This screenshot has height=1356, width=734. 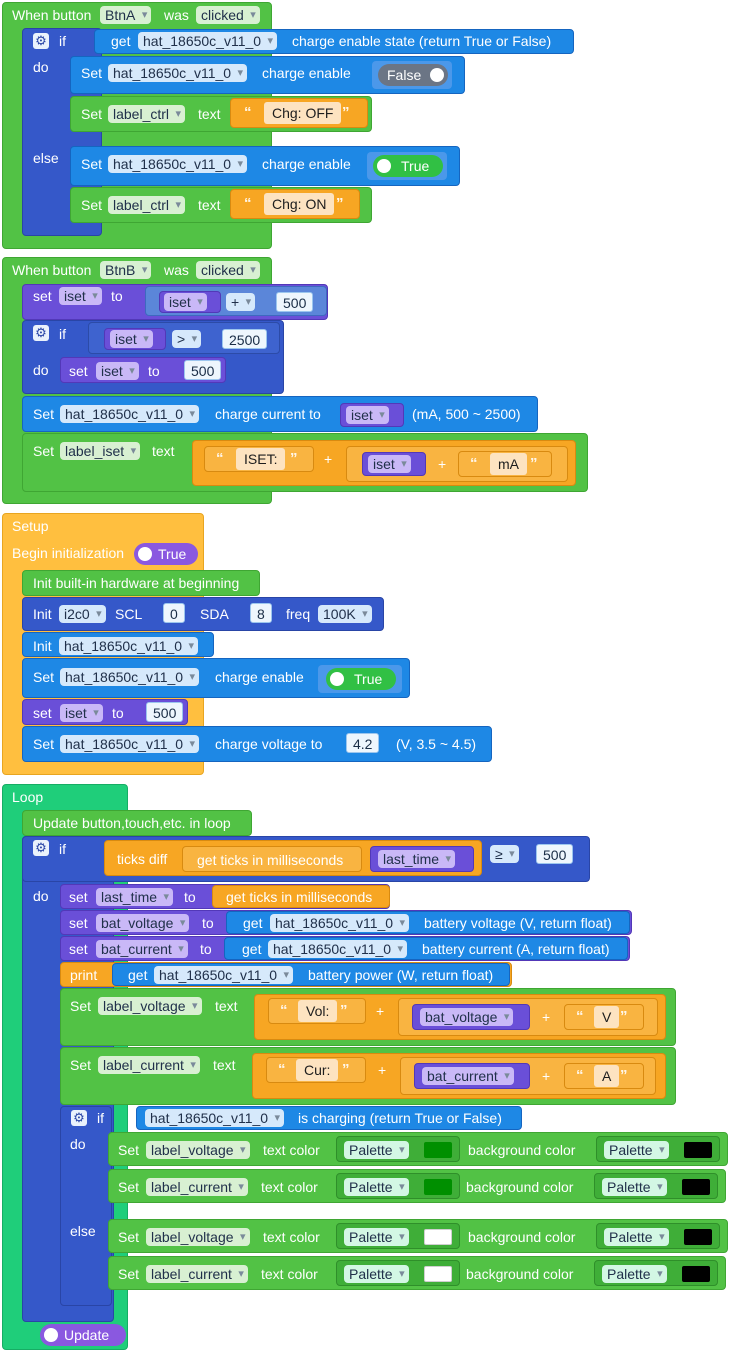 I want to click on current-range-label: (mA, 500 ~ 2500), so click(x=466, y=414).